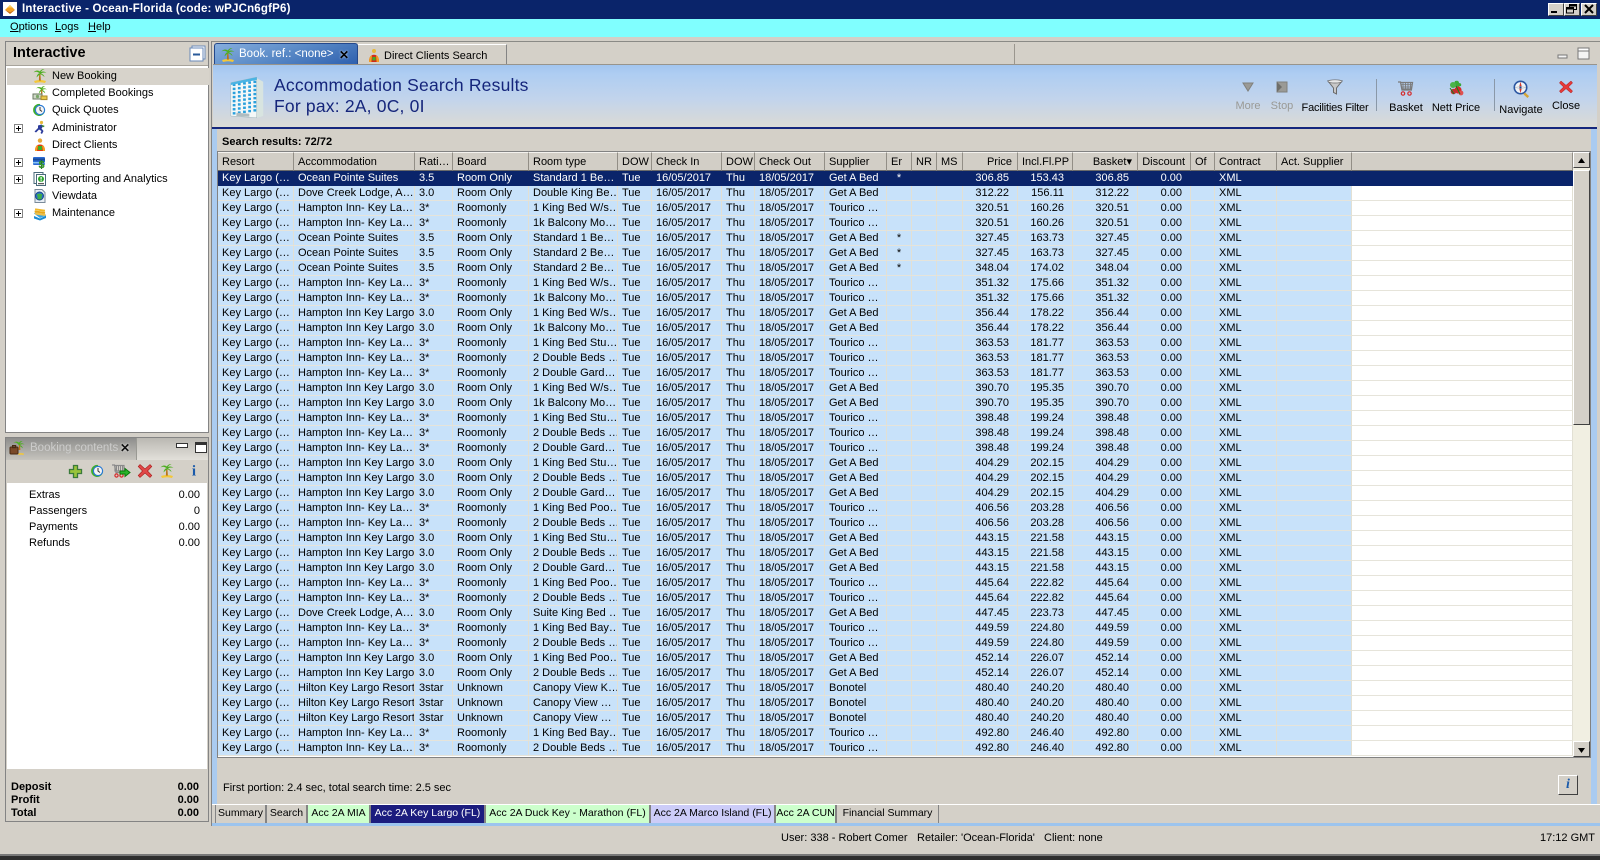 This screenshot has width=1600, height=860. I want to click on svg-text: i, so click(194, 471).